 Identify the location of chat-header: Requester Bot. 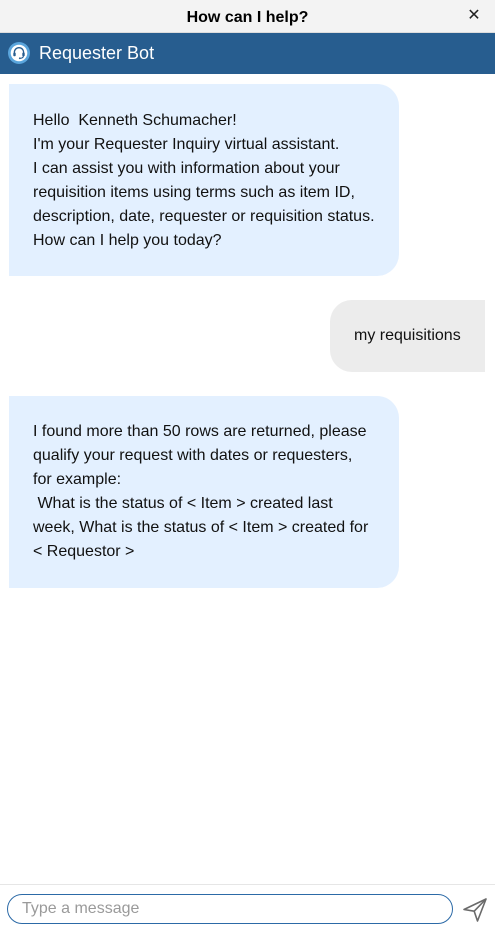
(247, 53).